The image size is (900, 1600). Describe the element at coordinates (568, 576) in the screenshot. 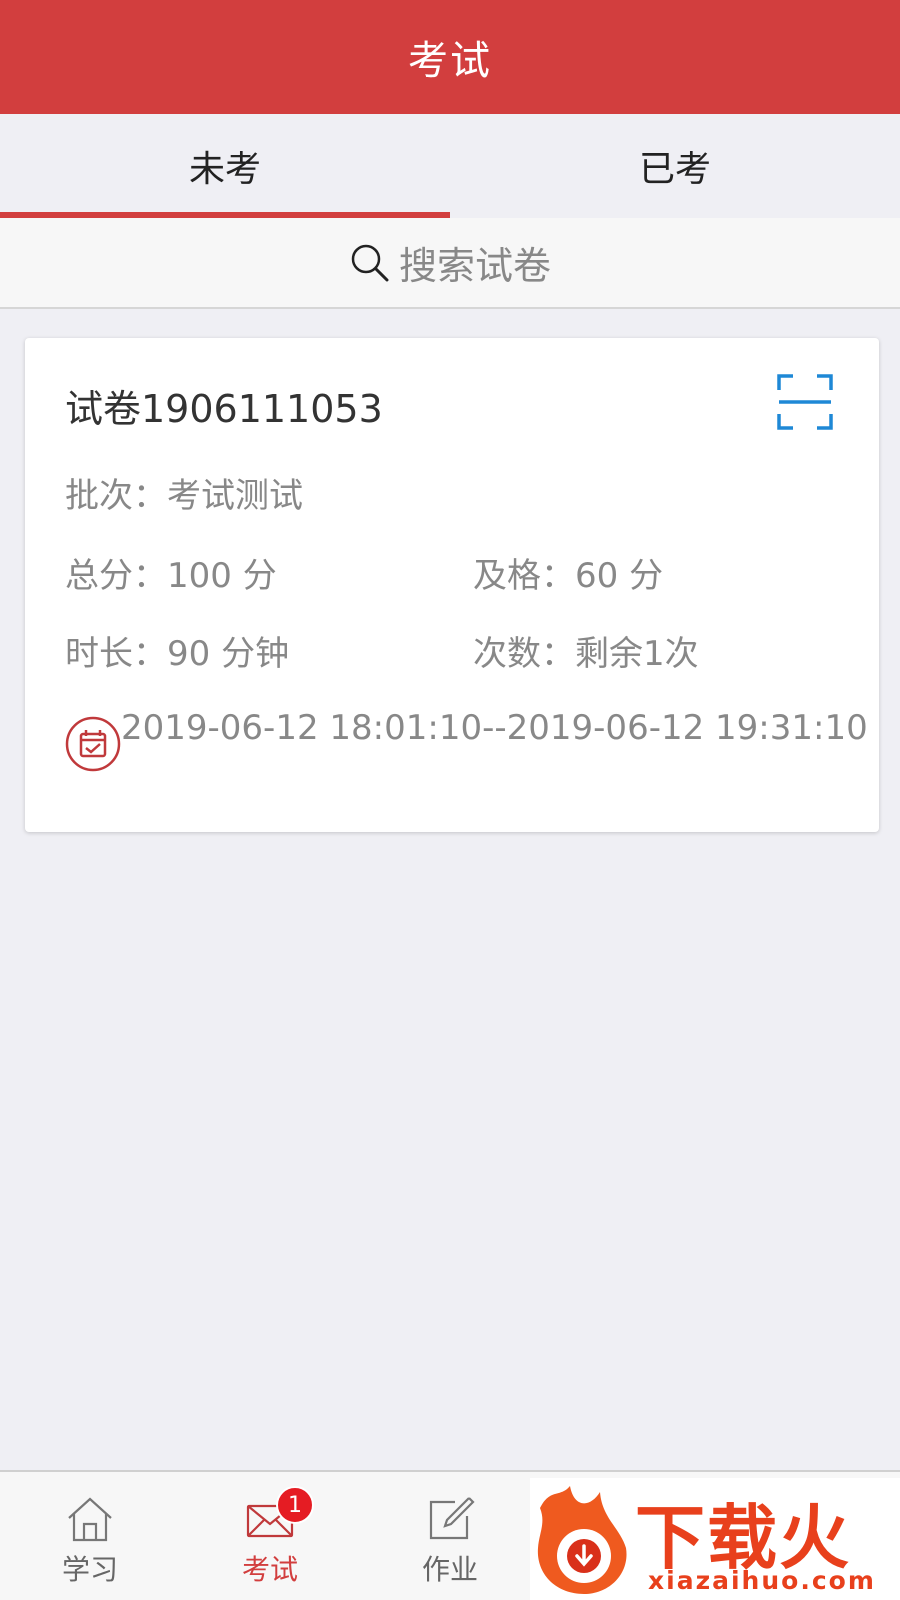

I see `exam-pass-score: 及格：60 分` at that location.